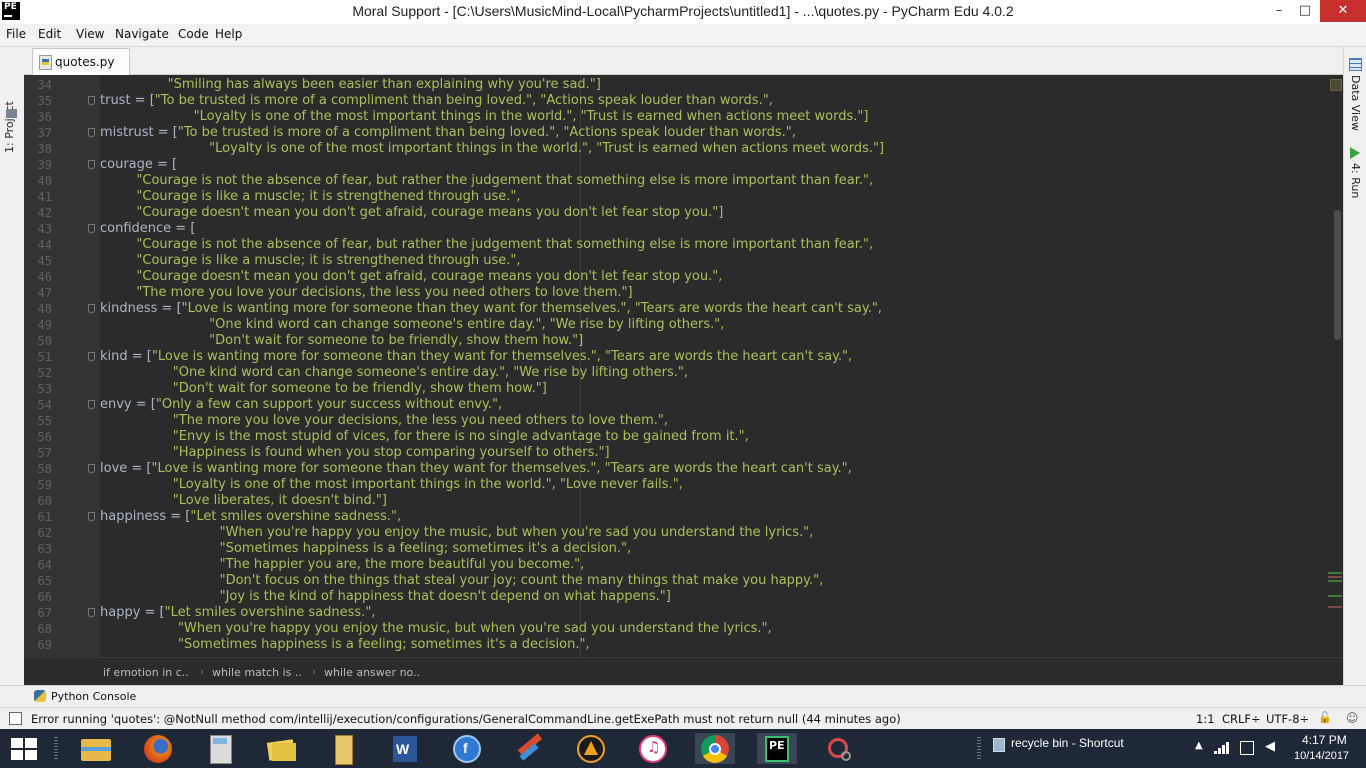  What do you see at coordinates (280, 501) in the screenshot?
I see `code-line: "Love liberates, it doesn't bind."]` at bounding box center [280, 501].